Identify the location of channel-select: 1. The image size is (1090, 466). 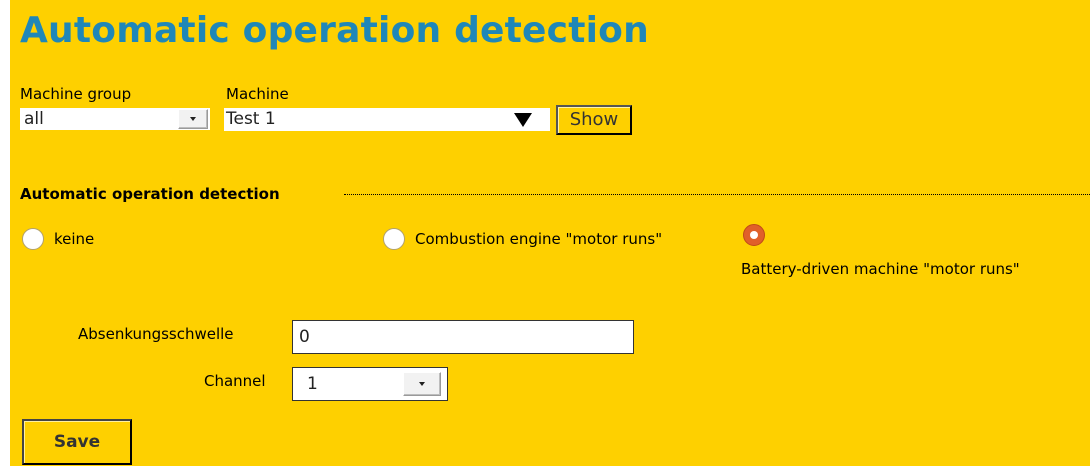
(370, 384).